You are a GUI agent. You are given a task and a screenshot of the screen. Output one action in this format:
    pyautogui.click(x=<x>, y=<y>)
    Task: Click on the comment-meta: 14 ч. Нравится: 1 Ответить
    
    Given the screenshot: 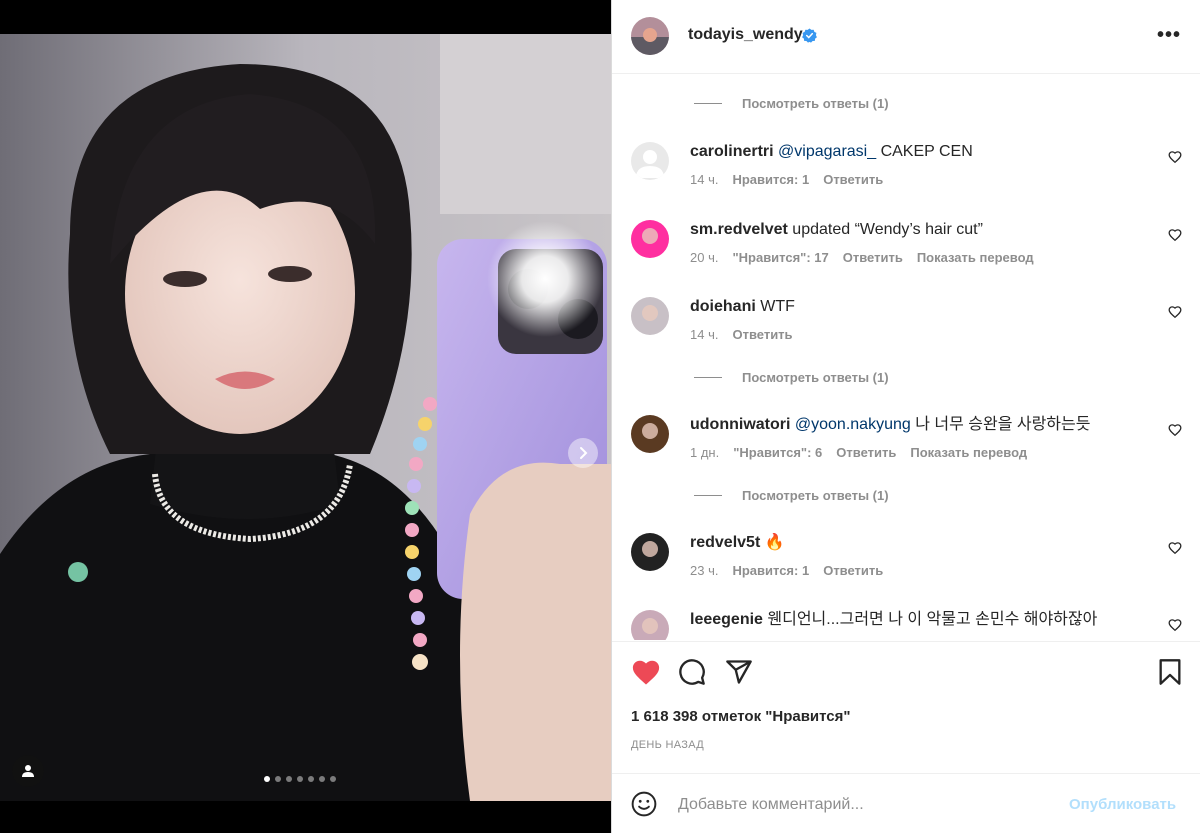 What is the action you would take?
    pyautogui.click(x=793, y=179)
    